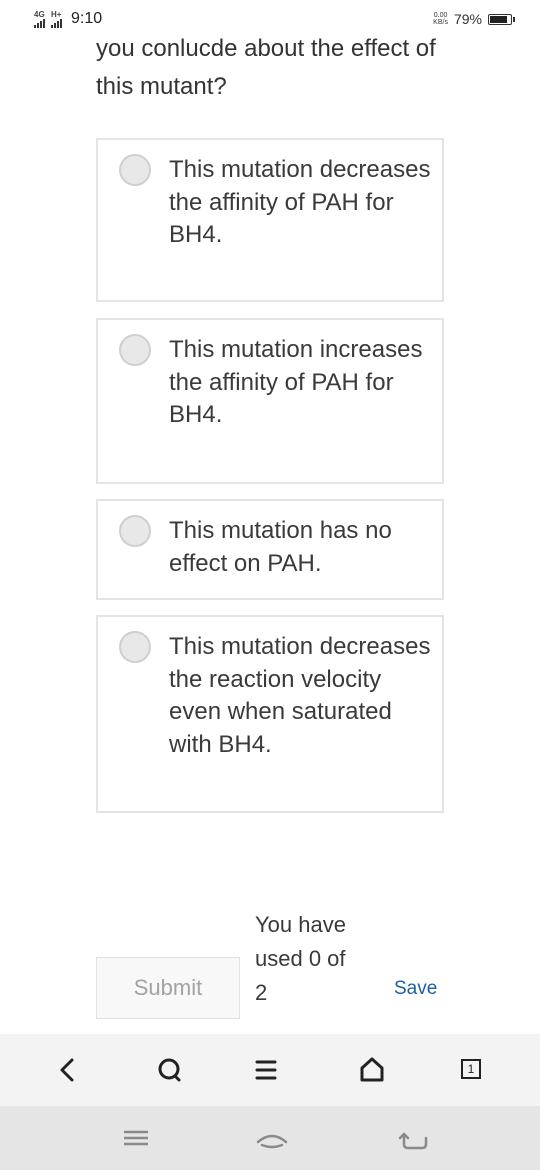  I want to click on system-nav-bar, so click(270, 1138).